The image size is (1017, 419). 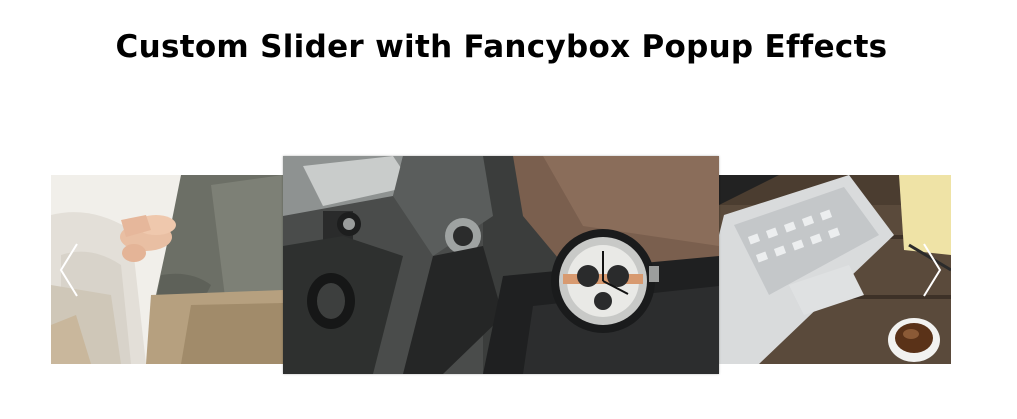 I want to click on slide-man-clasped-hands, so click(x=167, y=269).